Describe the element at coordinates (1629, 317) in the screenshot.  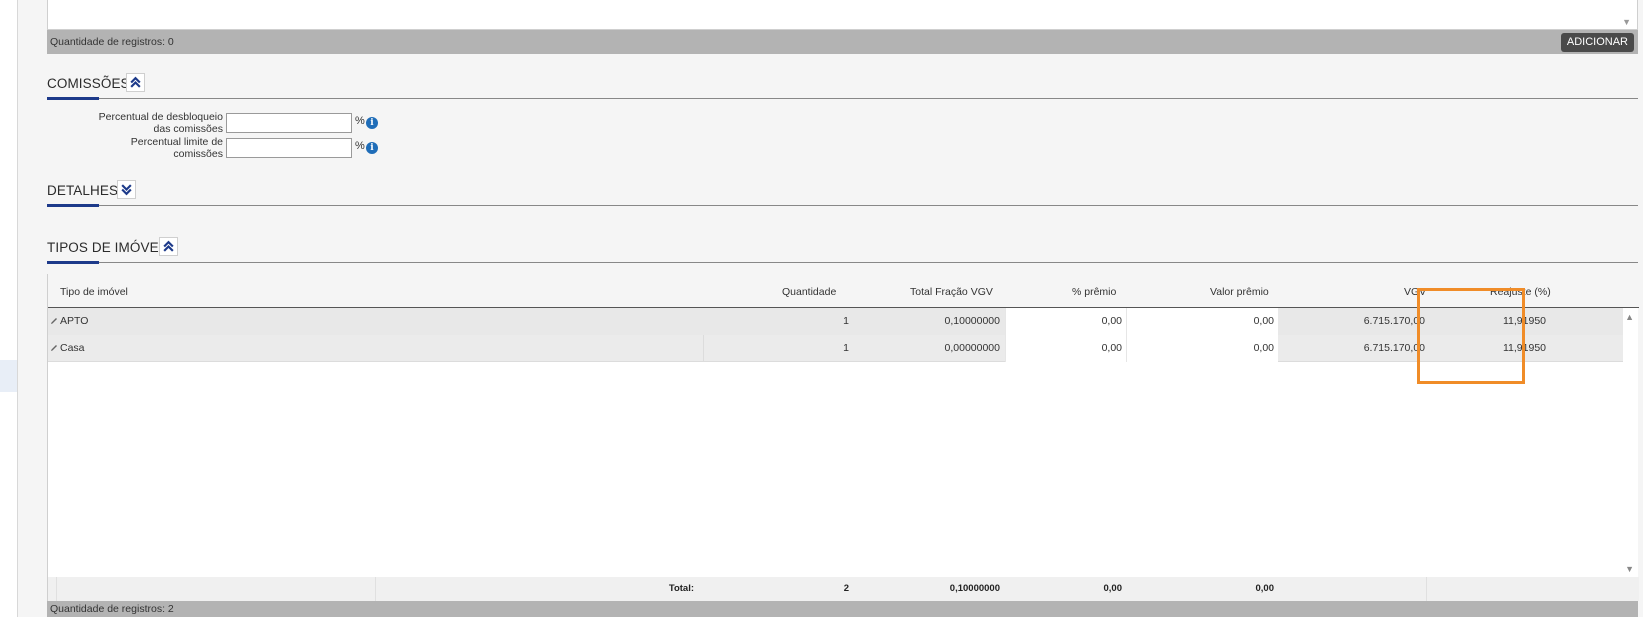
I see `scroll-up-icon: ▲` at that location.